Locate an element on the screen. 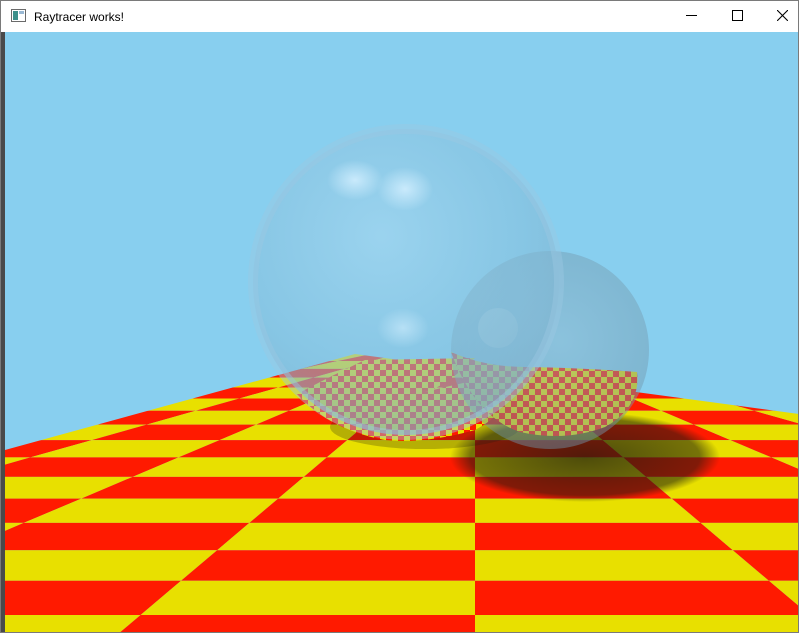 The width and height of the screenshot is (799, 633). app-window-icon is located at coordinates (18, 15).